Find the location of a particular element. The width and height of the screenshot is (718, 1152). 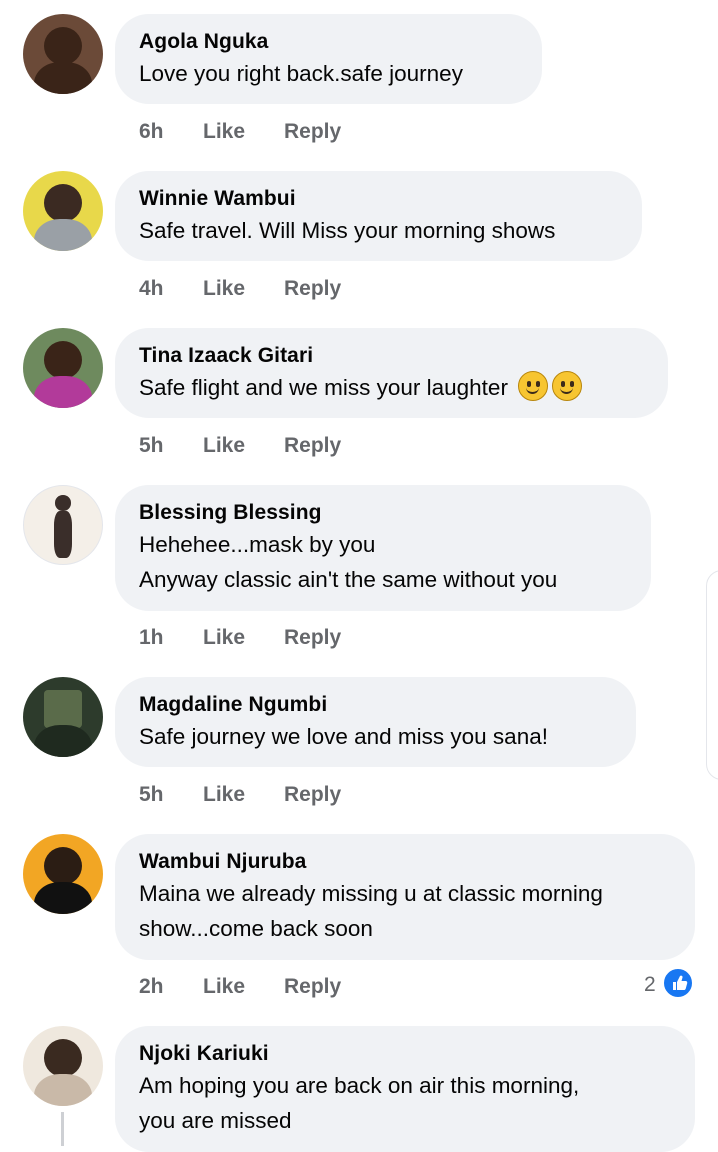

comment-text: Love you right back.safe journey is located at coordinates (301, 73).